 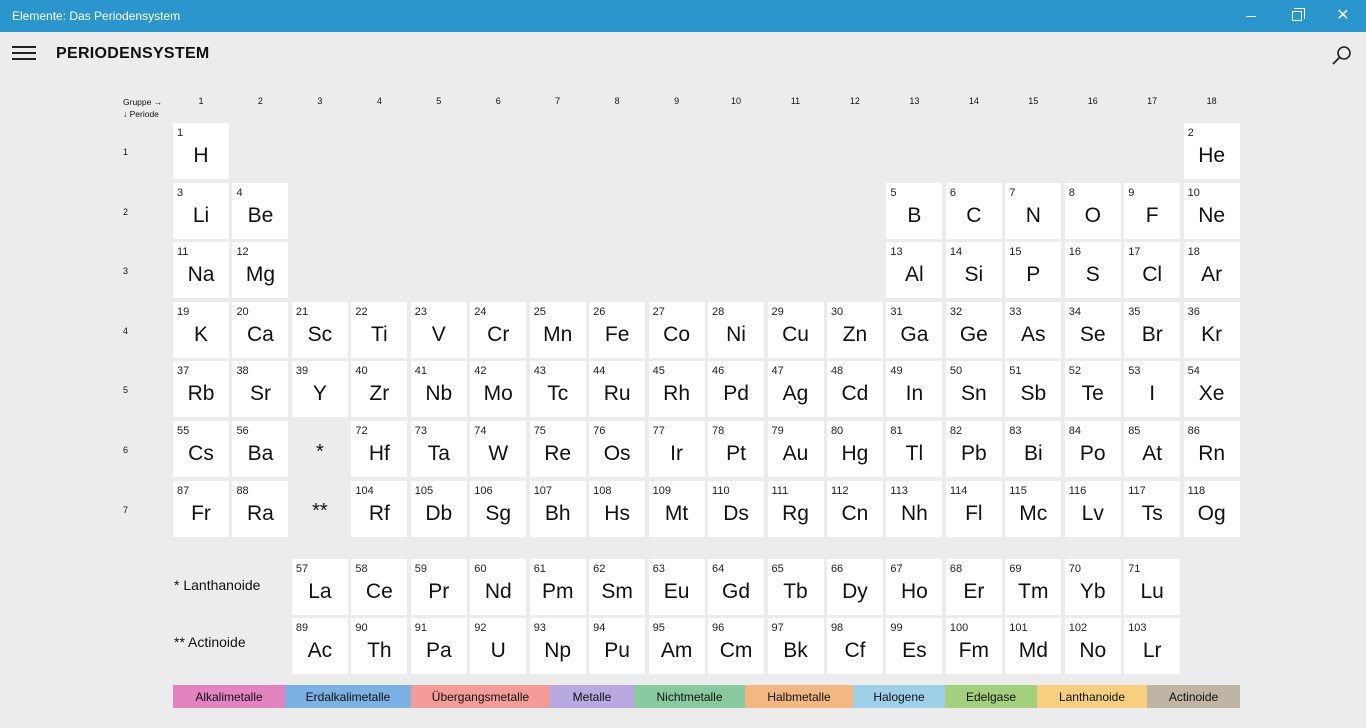 I want to click on element-tile: 4 Be, so click(x=260, y=210).